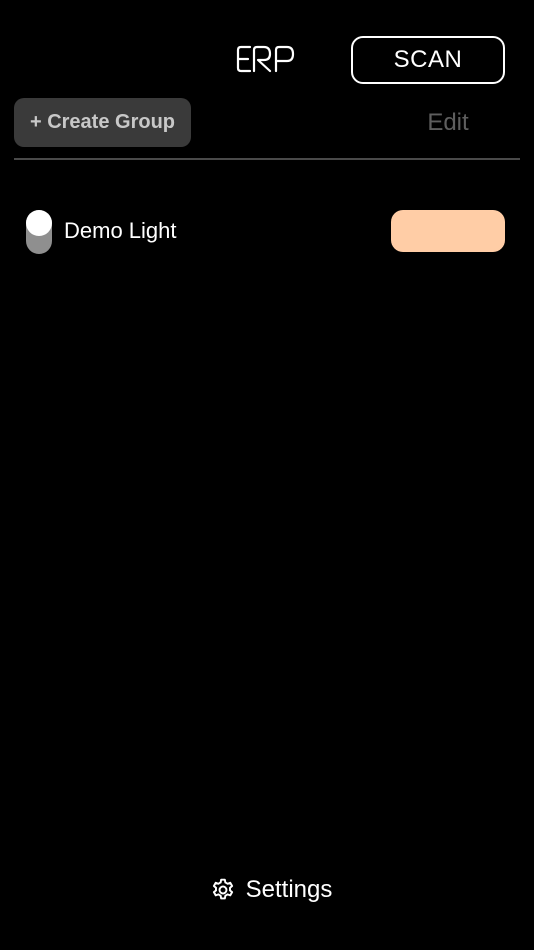  What do you see at coordinates (39, 223) in the screenshot?
I see `toggle-knob` at bounding box center [39, 223].